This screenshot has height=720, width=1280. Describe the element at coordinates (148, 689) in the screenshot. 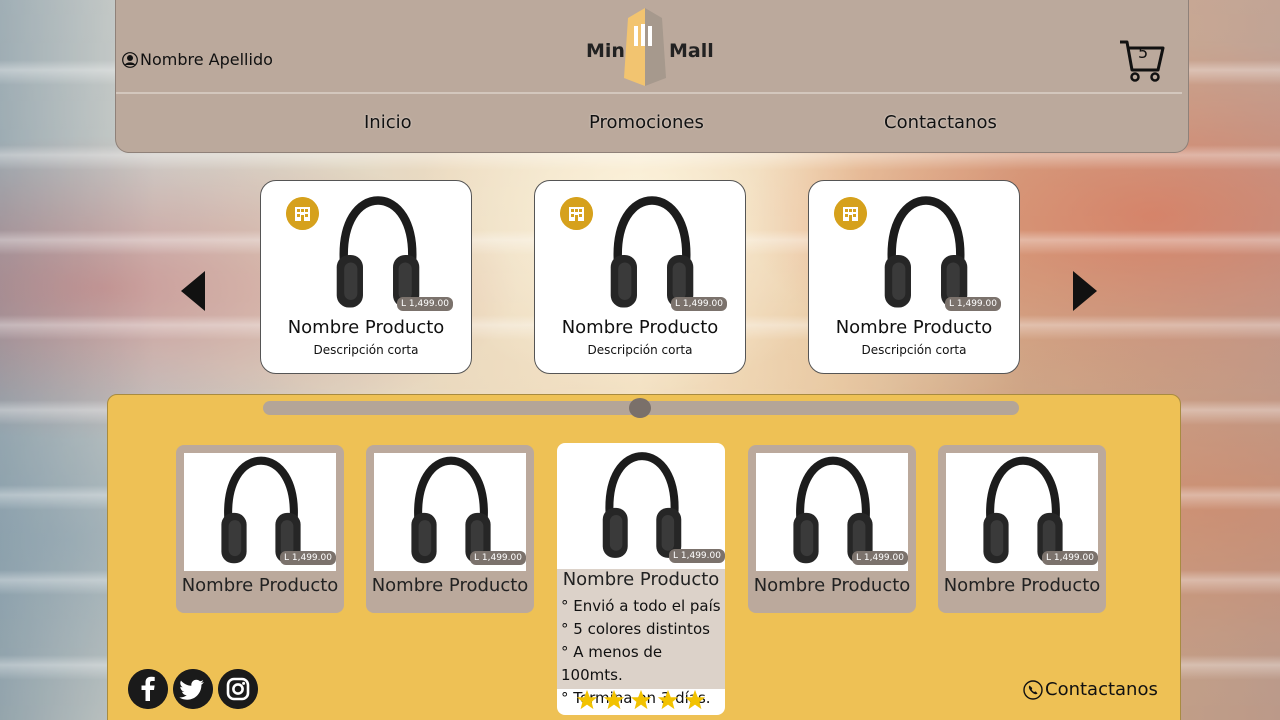

I see `facebook-icon` at that location.